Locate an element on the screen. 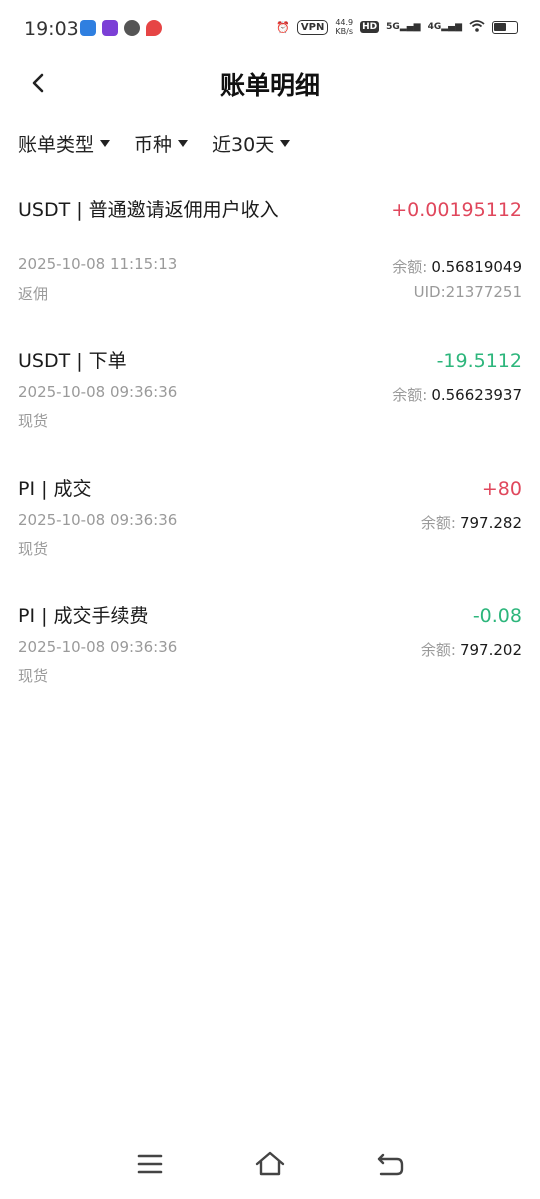 The image size is (540, 1199). sim2-label: 4G is located at coordinates (434, 27).